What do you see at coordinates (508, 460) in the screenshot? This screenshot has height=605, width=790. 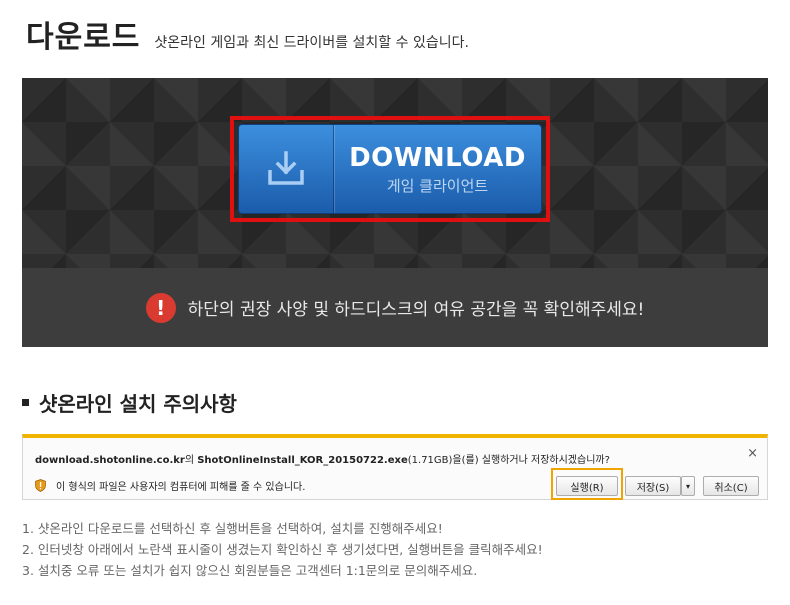 I see `download-size-question: (1.71GB)을(를) 실행하거나 저장하시겠습니까?` at bounding box center [508, 460].